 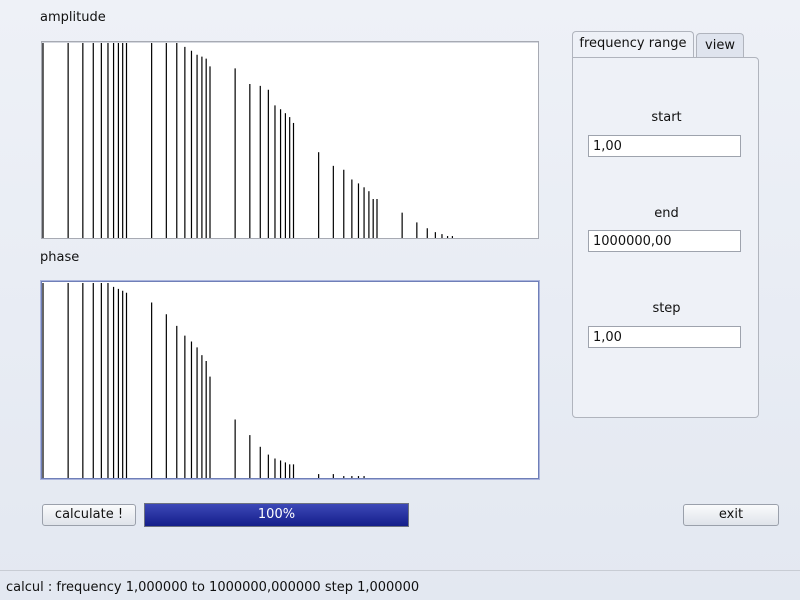 I want to click on end-label: end, so click(x=666, y=213).